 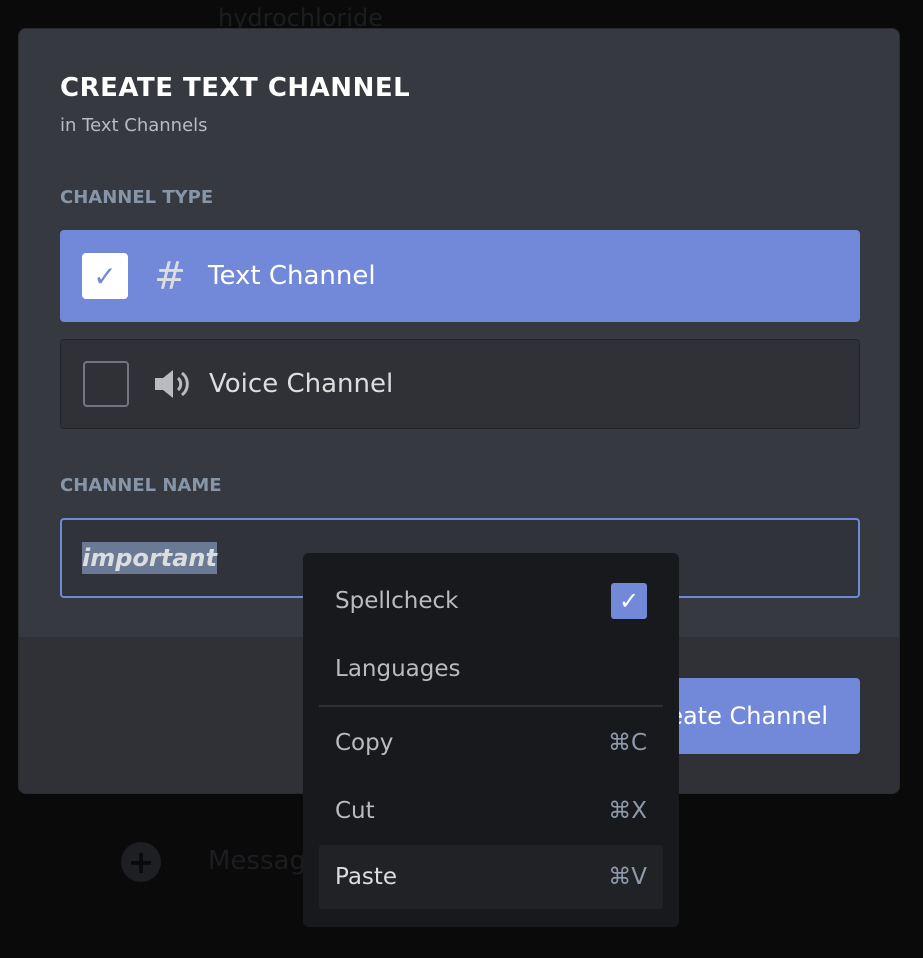 I want to click on speaker-icon, so click(x=171, y=384).